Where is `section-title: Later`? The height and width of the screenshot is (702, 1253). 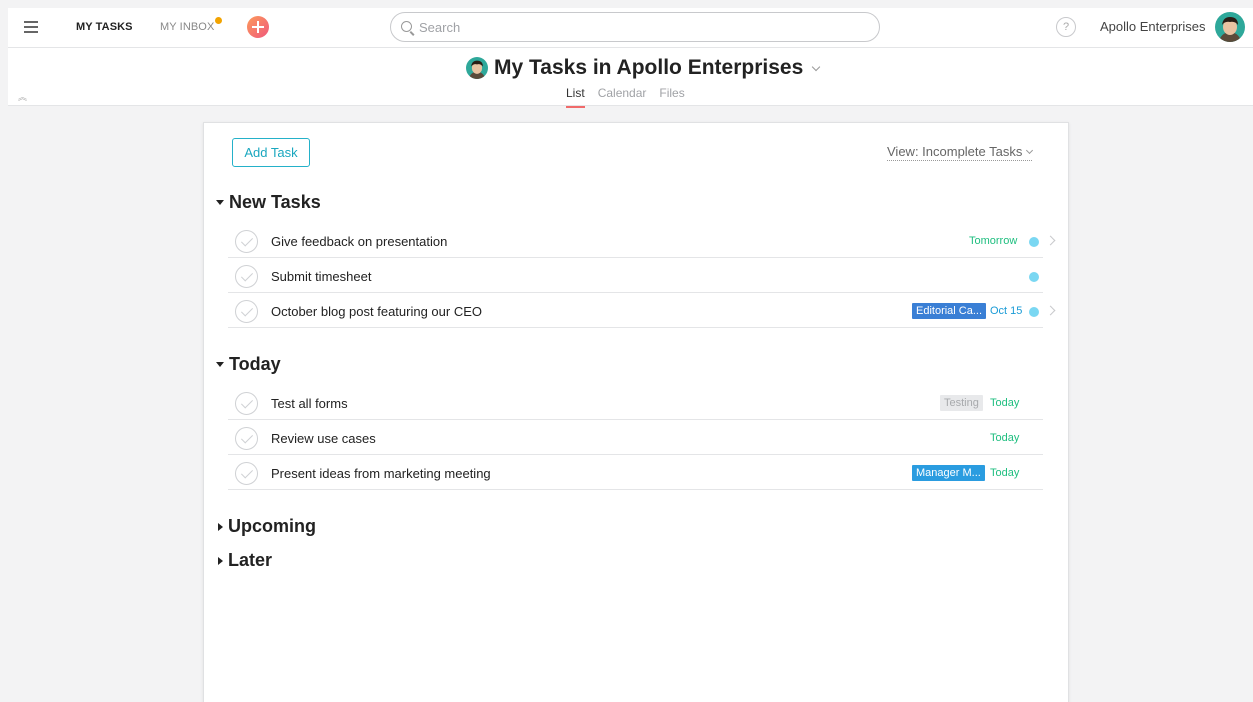
section-title: Later is located at coordinates (250, 560).